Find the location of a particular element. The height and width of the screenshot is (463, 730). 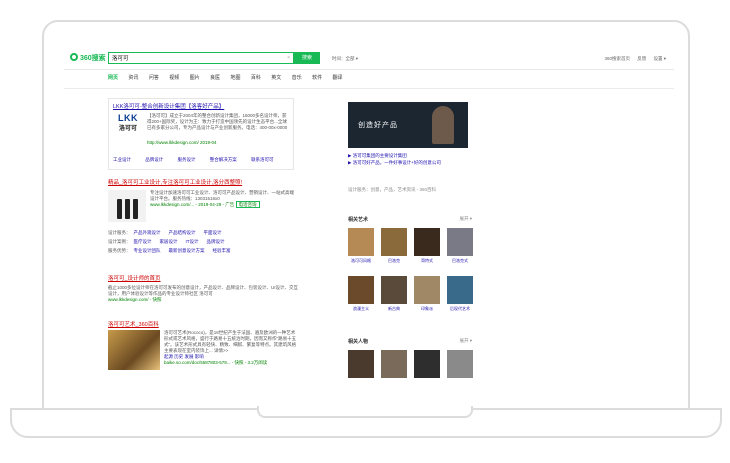

portrait-image is located at coordinates (443, 125).